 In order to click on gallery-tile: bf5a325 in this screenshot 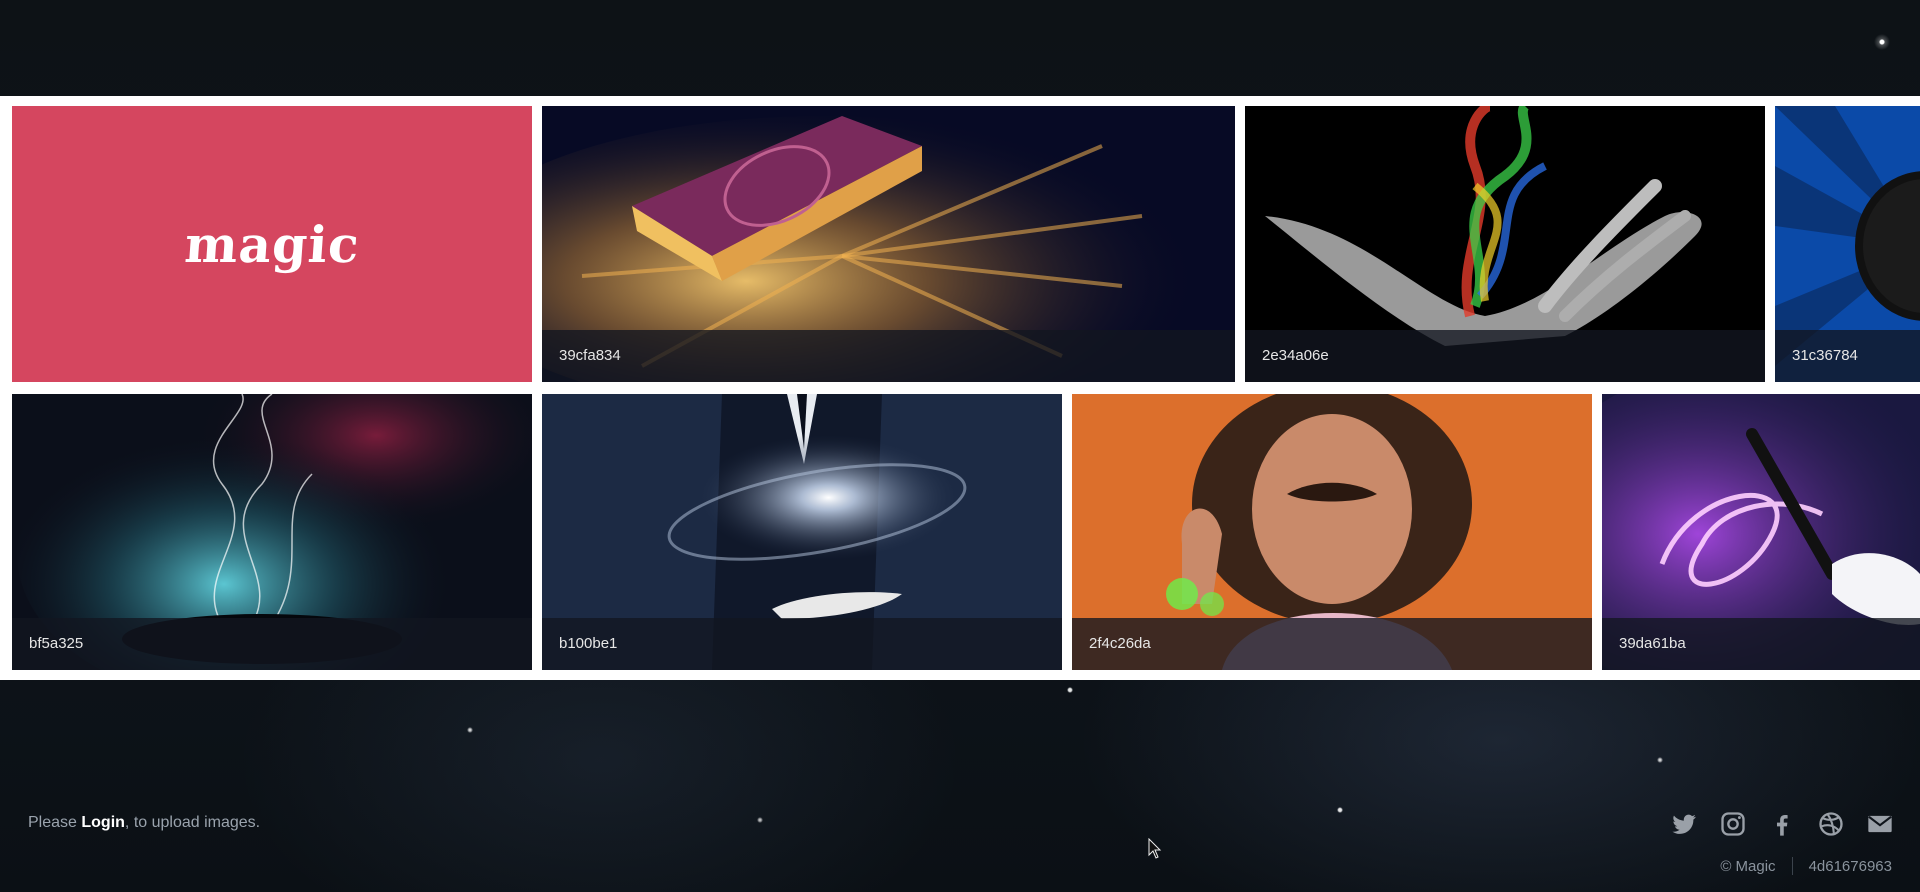, I will do `click(272, 532)`.